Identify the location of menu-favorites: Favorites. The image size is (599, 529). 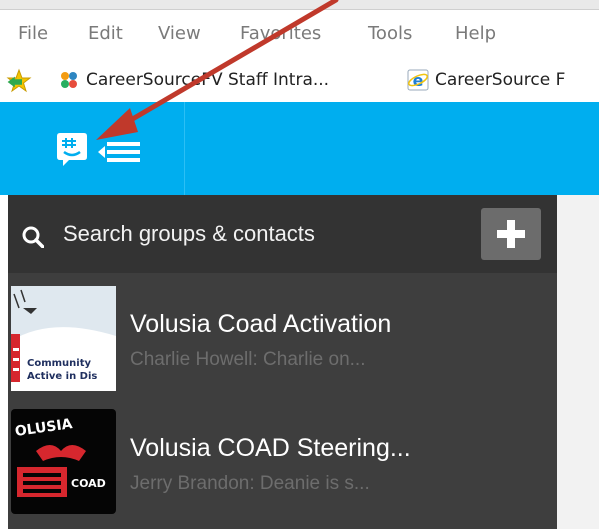
(280, 33).